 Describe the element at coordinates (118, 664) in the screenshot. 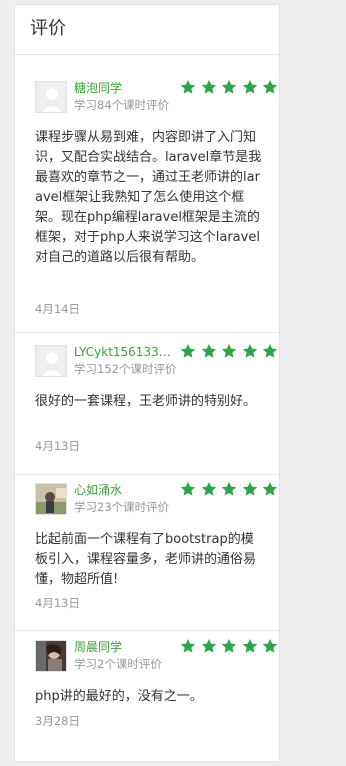

I see `review-meta: 学习2个课时评价` at that location.